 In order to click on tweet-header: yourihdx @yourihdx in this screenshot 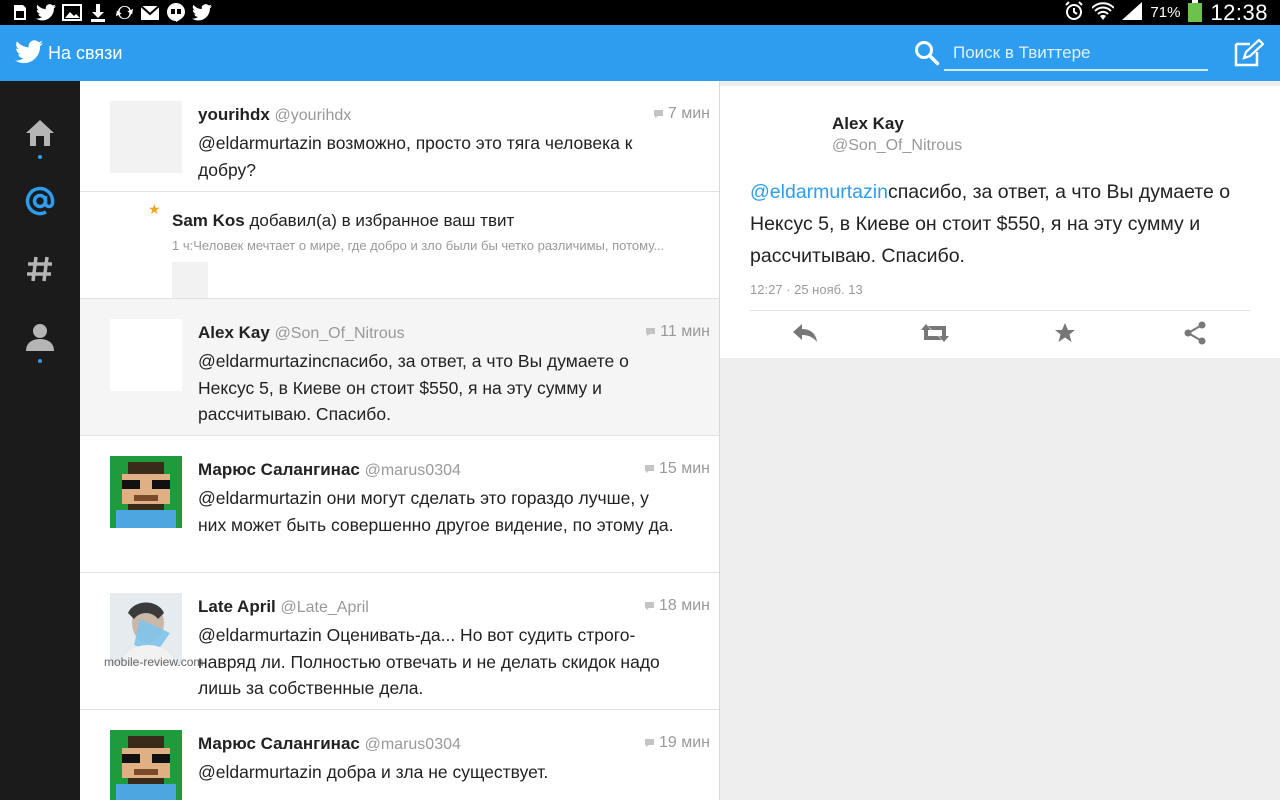, I will do `click(274, 115)`.